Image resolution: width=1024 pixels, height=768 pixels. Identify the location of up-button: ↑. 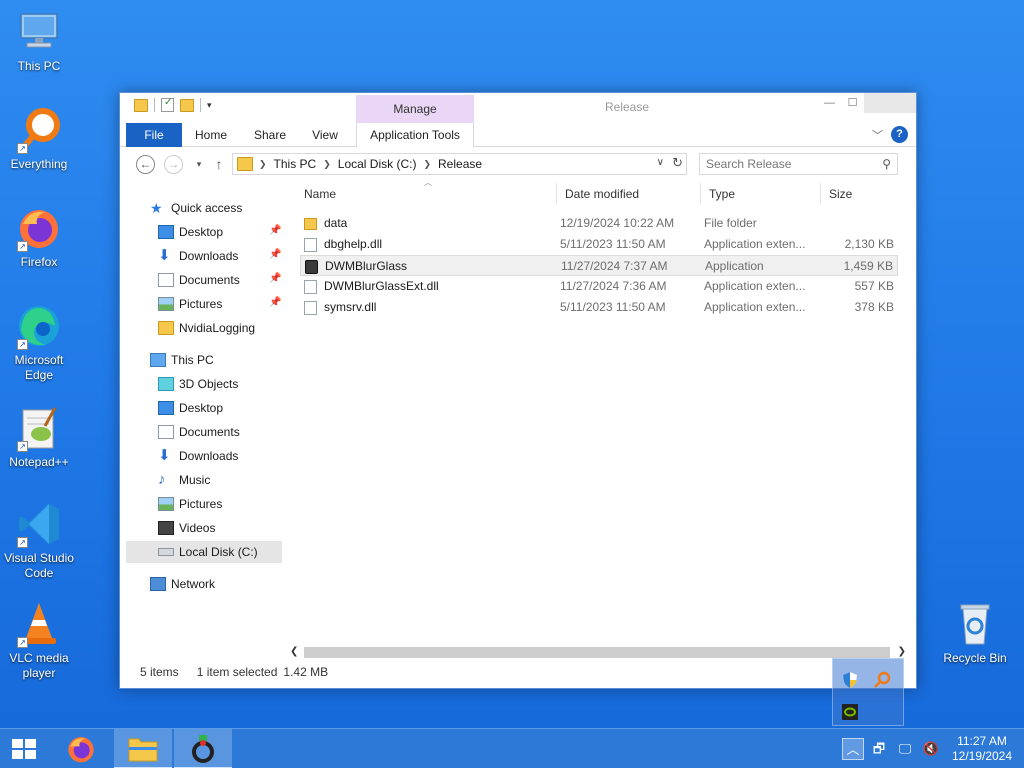
(219, 165).